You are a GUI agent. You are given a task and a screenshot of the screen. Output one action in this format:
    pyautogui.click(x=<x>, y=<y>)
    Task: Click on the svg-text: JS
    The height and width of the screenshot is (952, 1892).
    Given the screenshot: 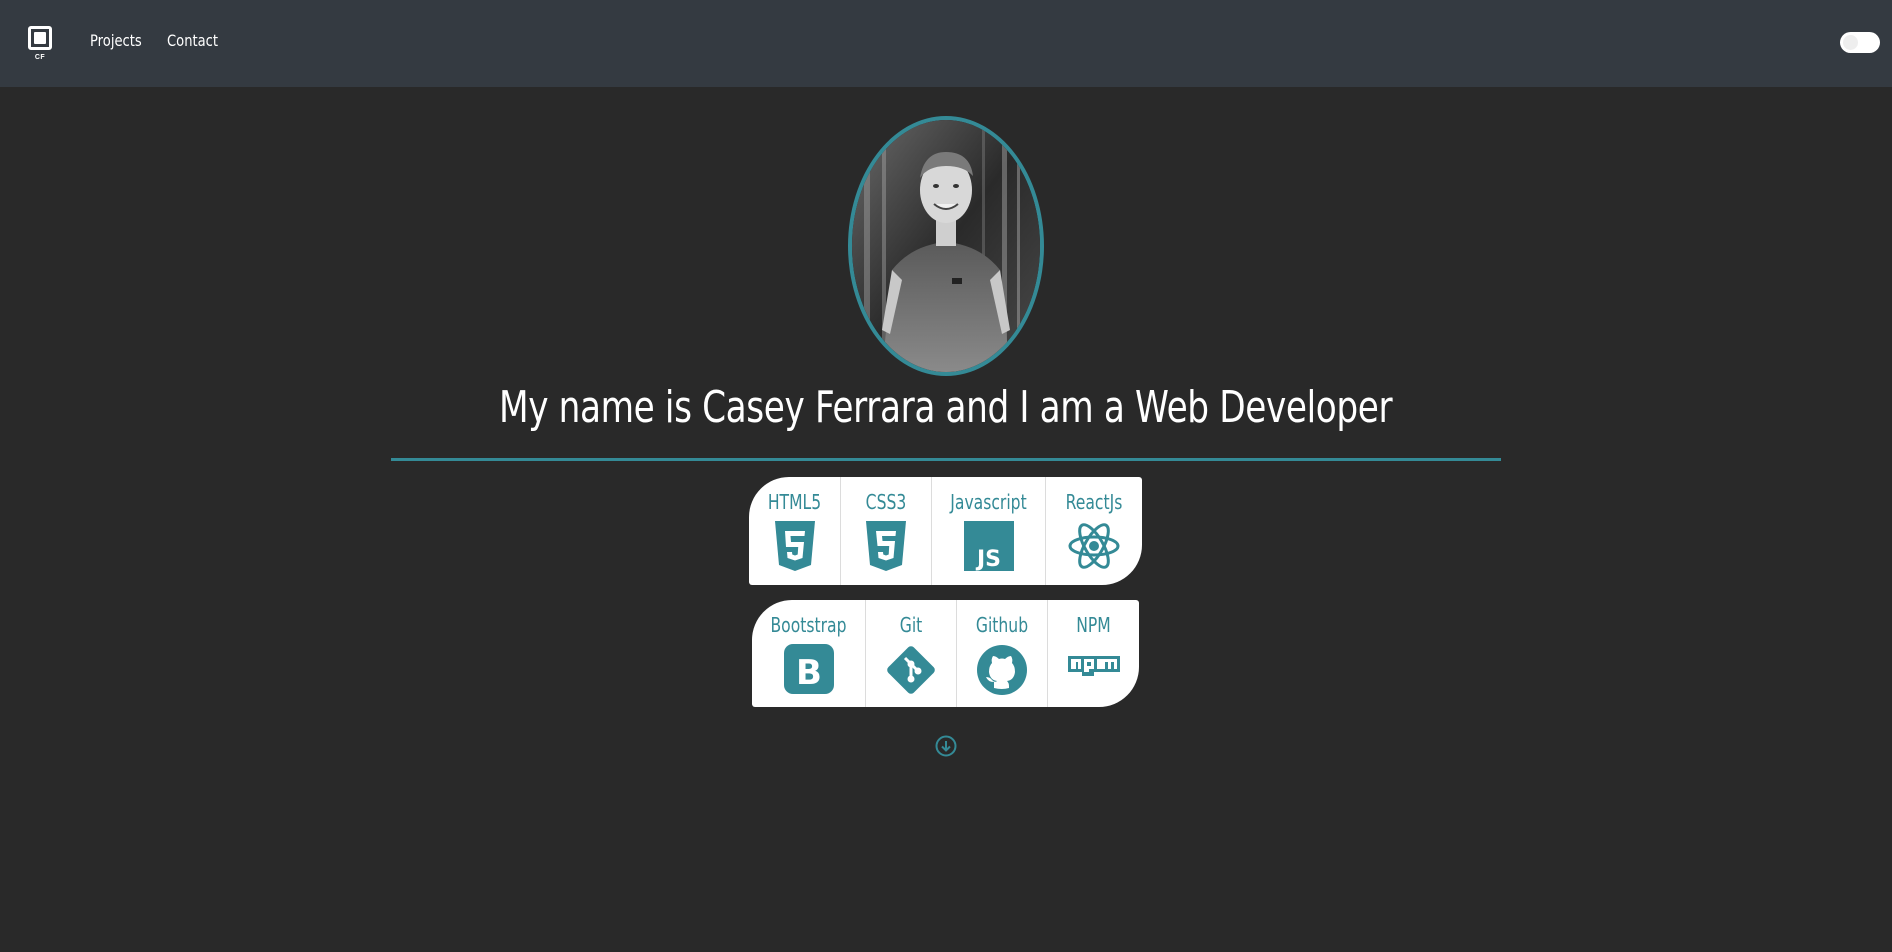 What is the action you would take?
    pyautogui.click(x=987, y=559)
    